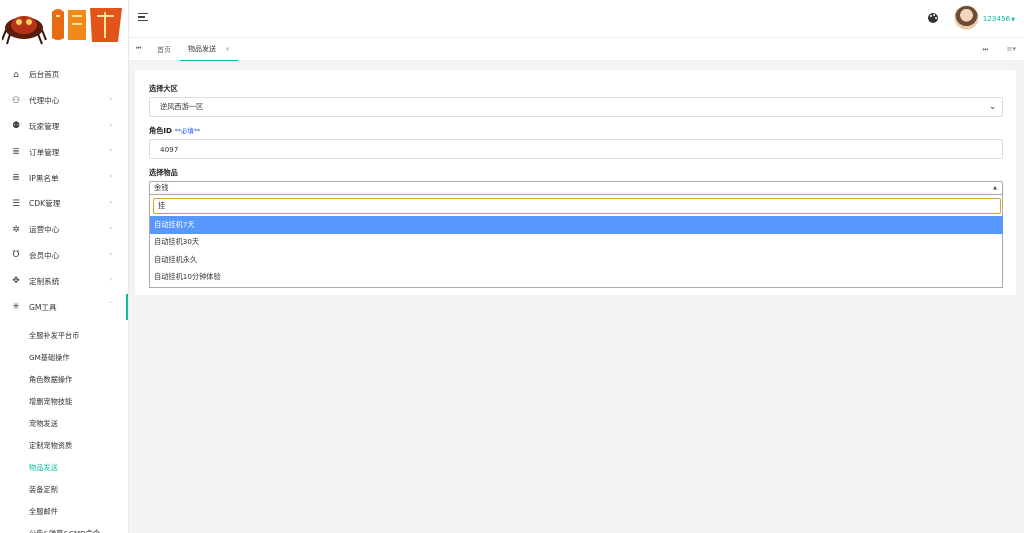 Image resolution: width=1024 pixels, height=533 pixels. I want to click on caret-down-icon: ▼, so click(1013, 20).